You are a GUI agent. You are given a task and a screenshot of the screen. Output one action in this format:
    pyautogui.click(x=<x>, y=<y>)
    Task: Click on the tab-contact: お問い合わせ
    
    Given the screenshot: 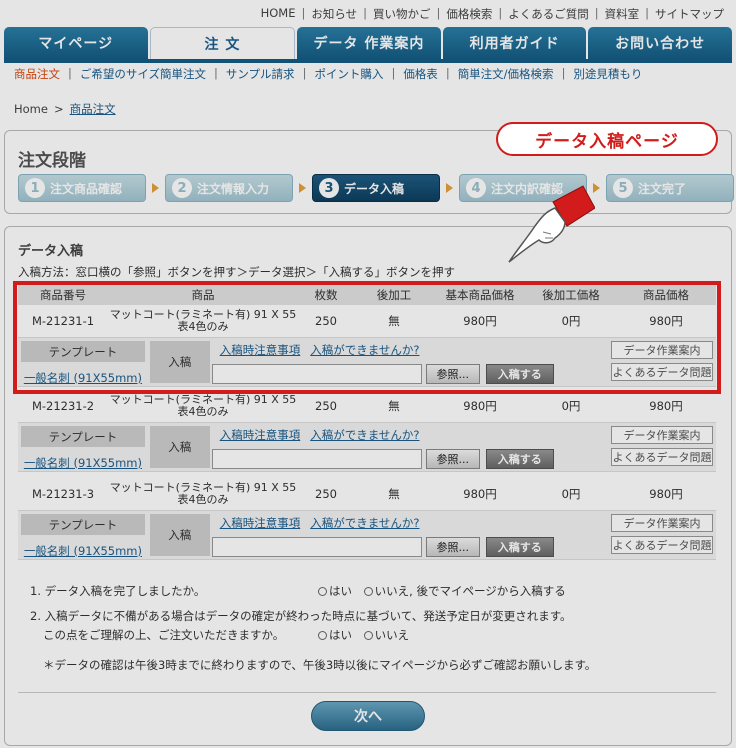 What is the action you would take?
    pyautogui.click(x=660, y=43)
    